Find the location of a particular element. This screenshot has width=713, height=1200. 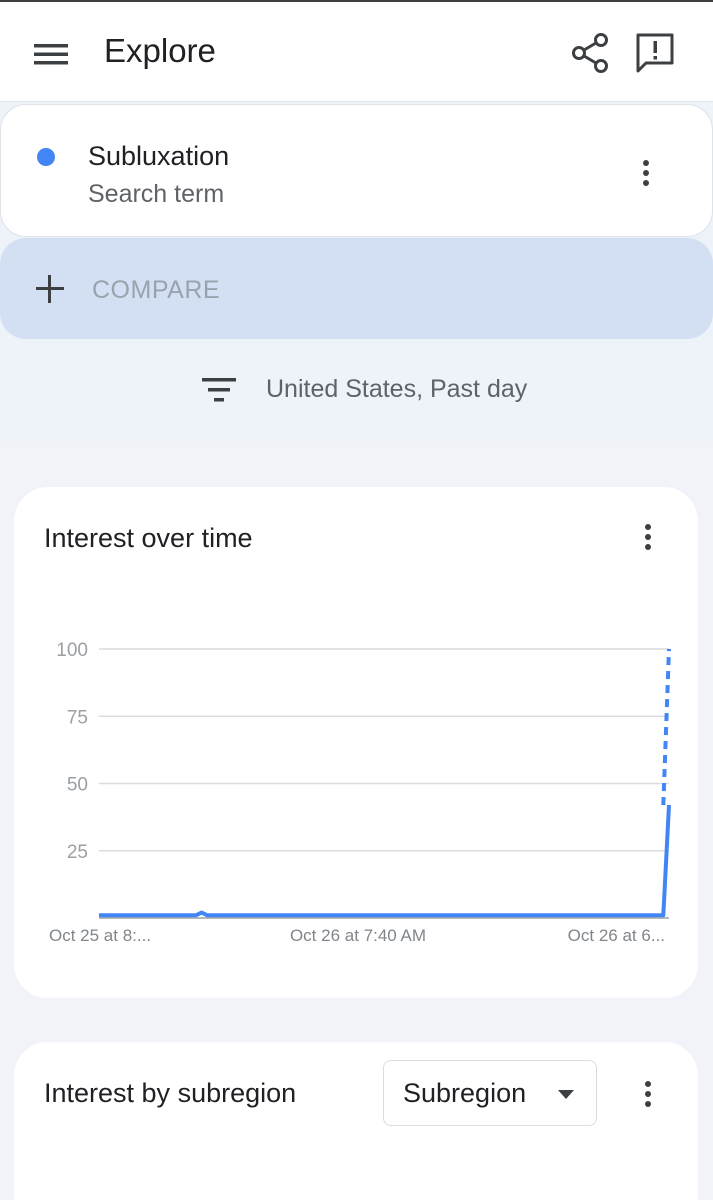

subregion-more-icon is located at coordinates (648, 1094).